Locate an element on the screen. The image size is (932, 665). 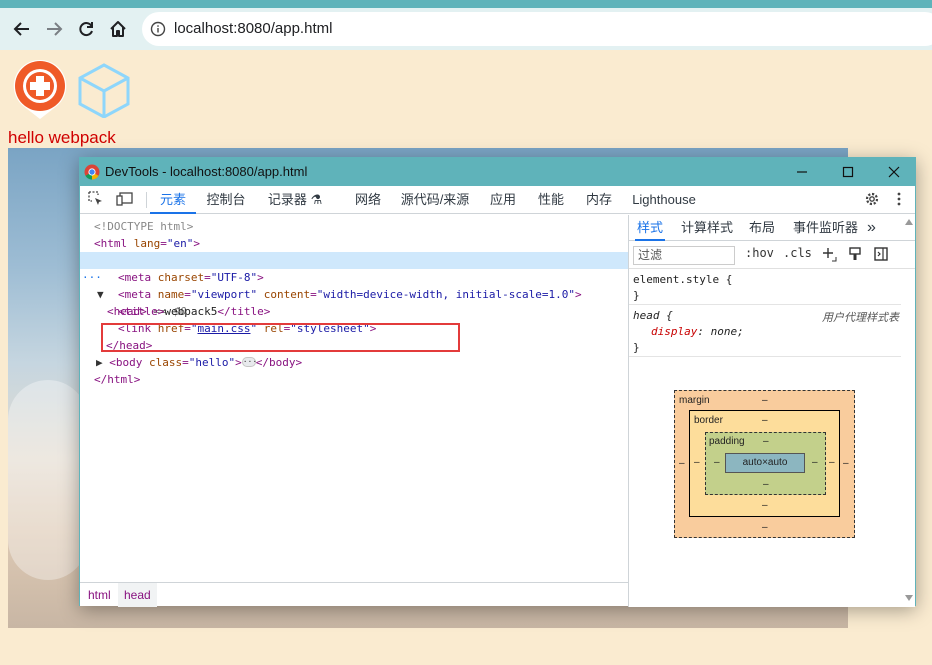
minimize-button is located at coordinates (802, 172).